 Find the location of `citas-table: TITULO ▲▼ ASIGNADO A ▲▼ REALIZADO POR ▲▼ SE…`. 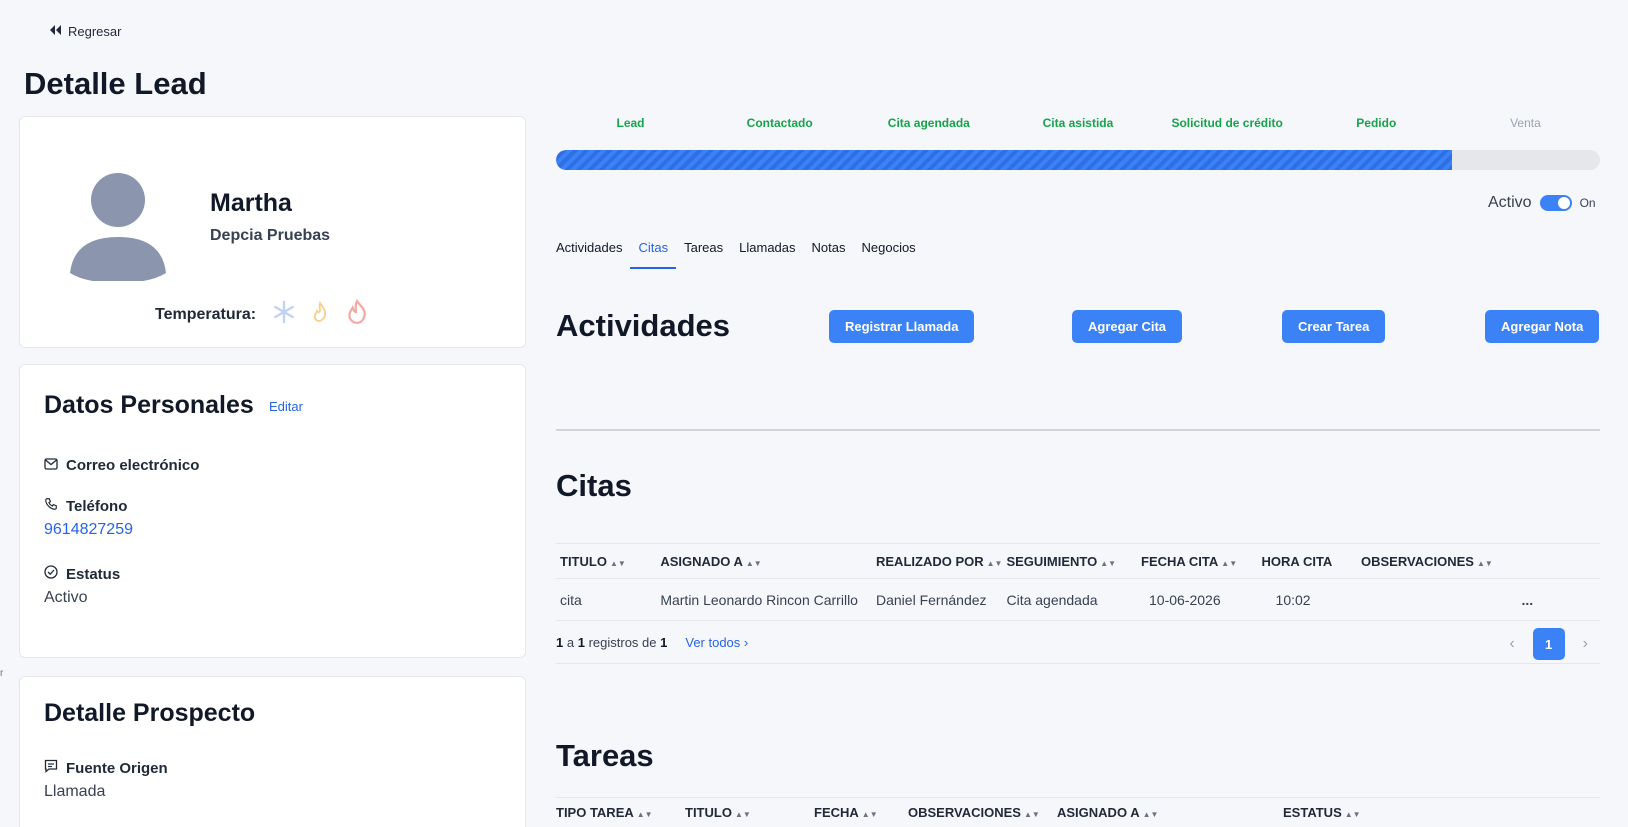

citas-table: TITULO ▲▼ ASIGNADO A ▲▼ REALIZADO POR ▲▼ SE… is located at coordinates (1078, 582).